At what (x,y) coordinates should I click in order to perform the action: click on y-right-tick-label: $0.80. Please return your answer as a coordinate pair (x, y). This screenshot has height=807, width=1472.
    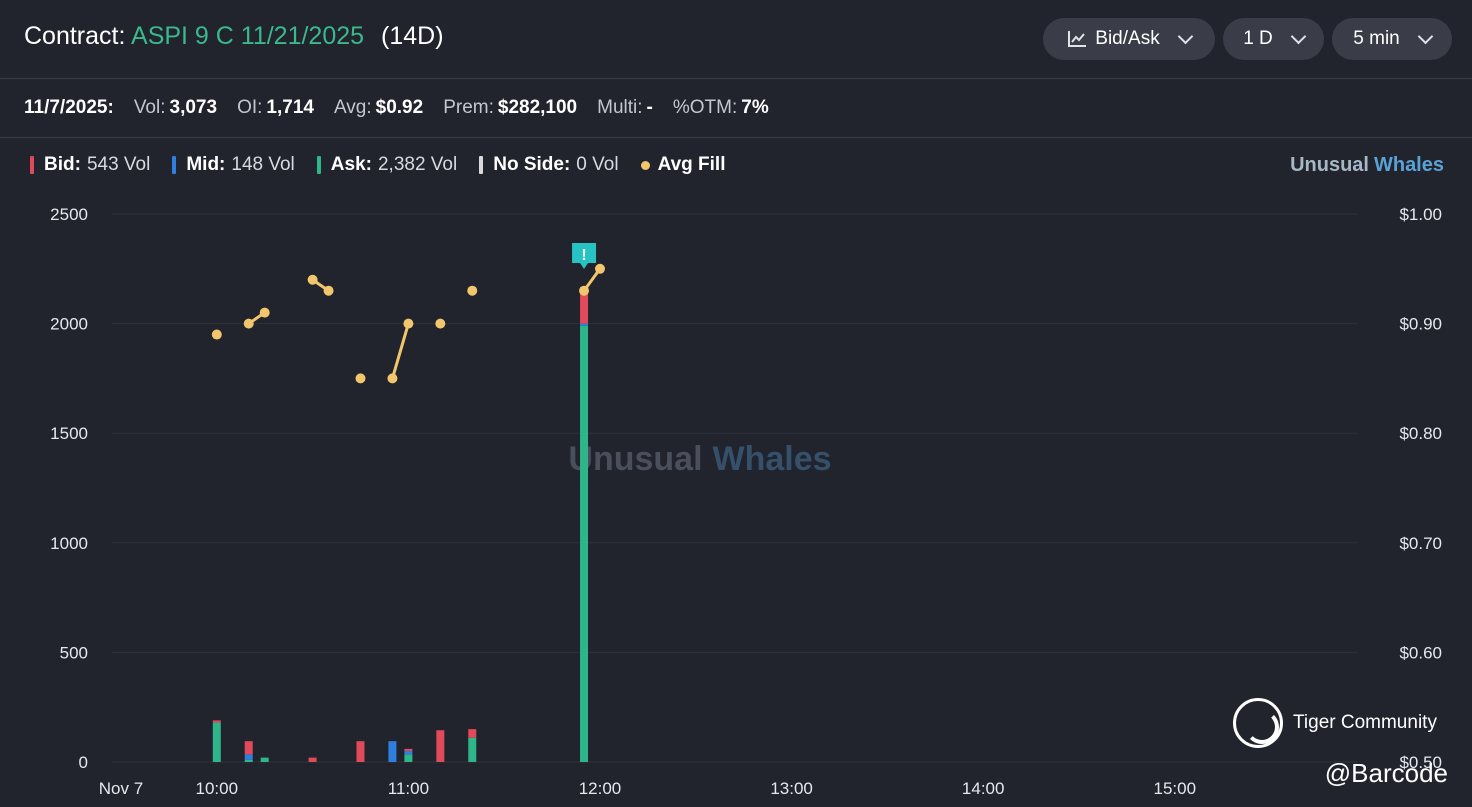
    Looking at the image, I should click on (1420, 433).